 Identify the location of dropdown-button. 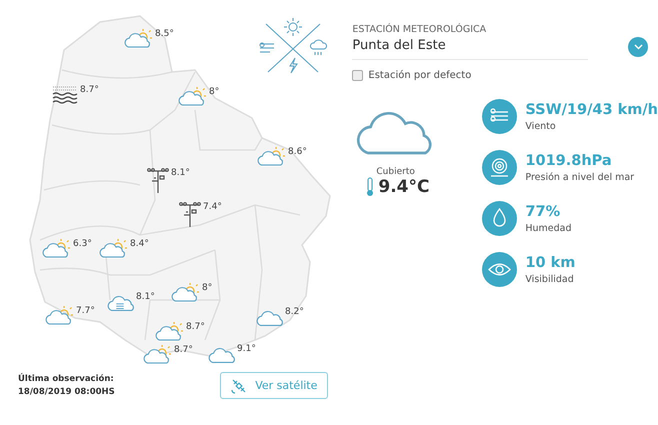
(638, 47).